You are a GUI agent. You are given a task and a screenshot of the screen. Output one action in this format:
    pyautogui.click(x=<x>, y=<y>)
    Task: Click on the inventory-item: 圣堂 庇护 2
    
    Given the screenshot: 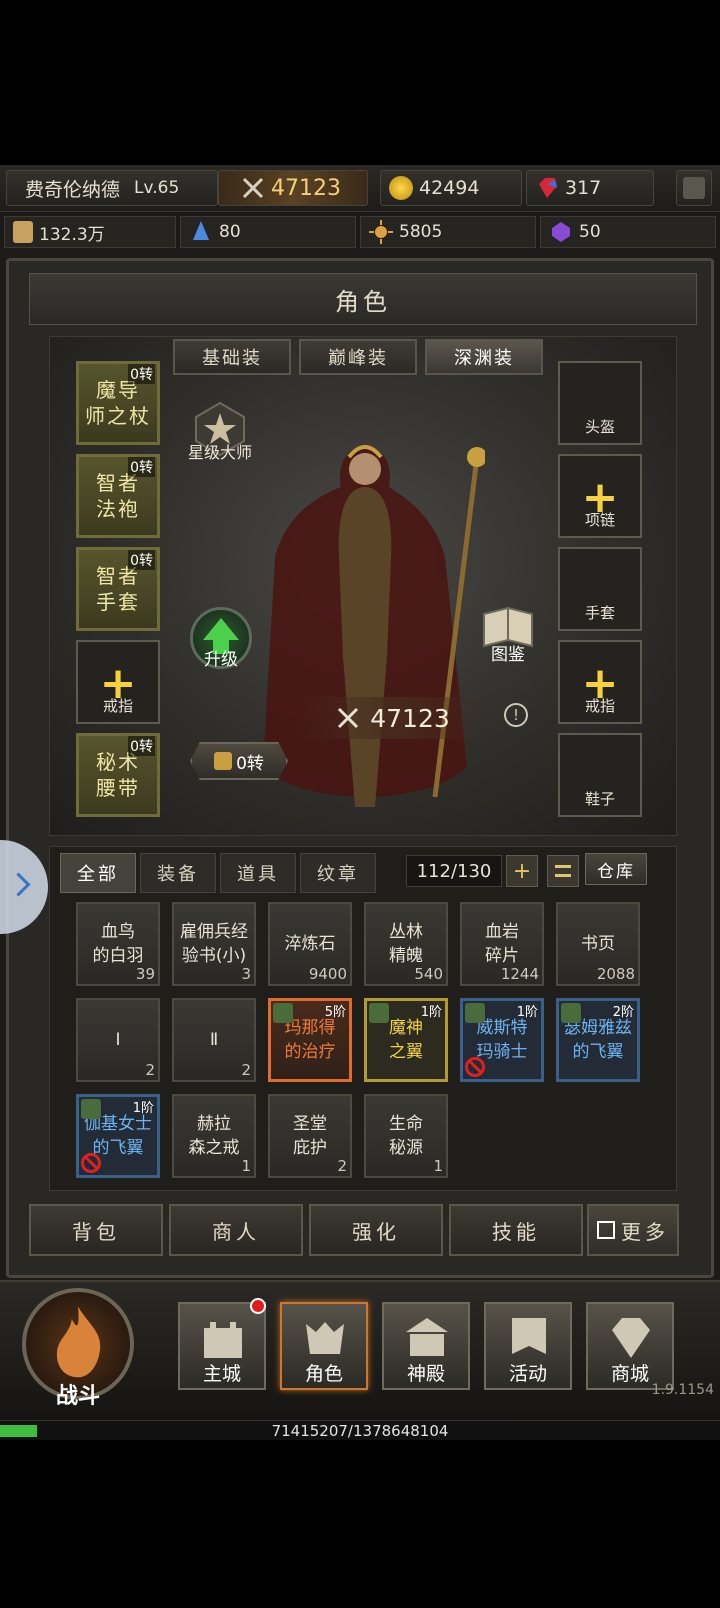 What is the action you would take?
    pyautogui.click(x=310, y=1136)
    